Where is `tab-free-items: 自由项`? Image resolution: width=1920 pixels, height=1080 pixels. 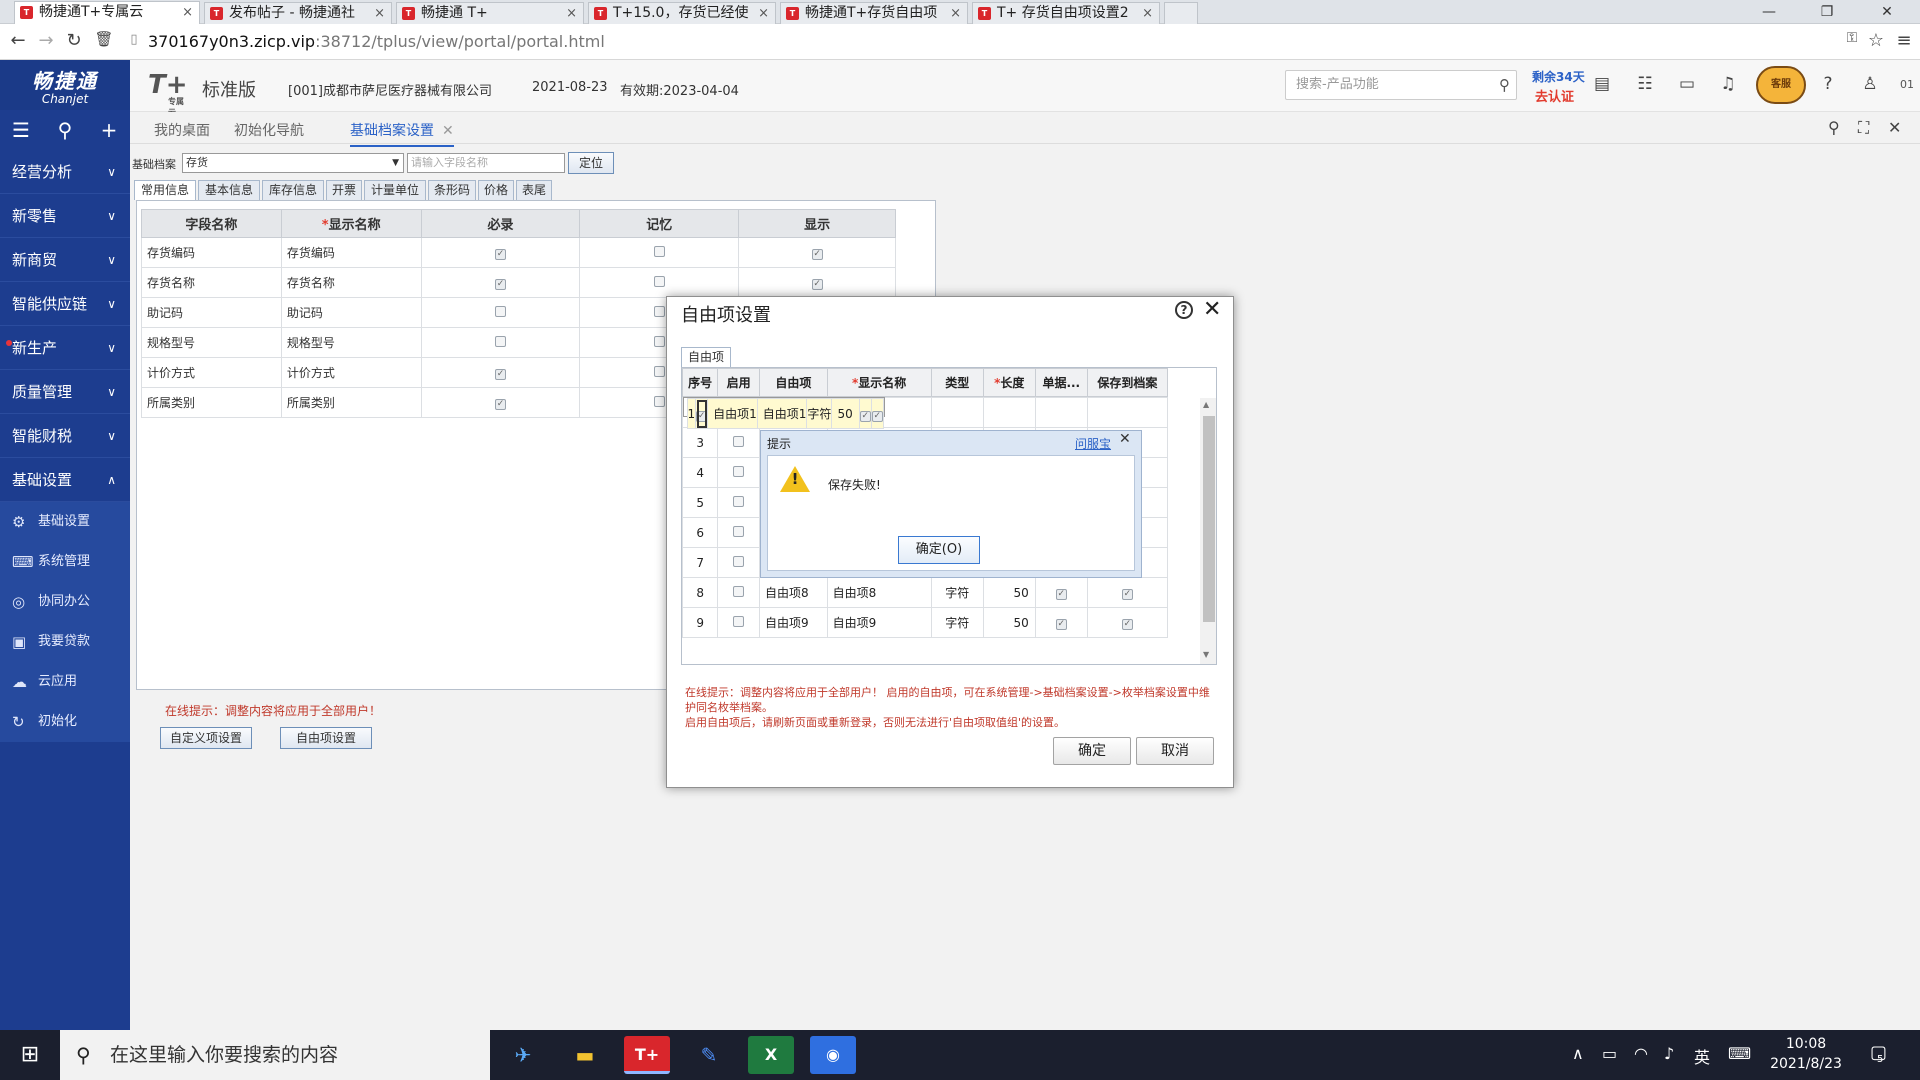
tab-free-items: 自由项 is located at coordinates (706, 357).